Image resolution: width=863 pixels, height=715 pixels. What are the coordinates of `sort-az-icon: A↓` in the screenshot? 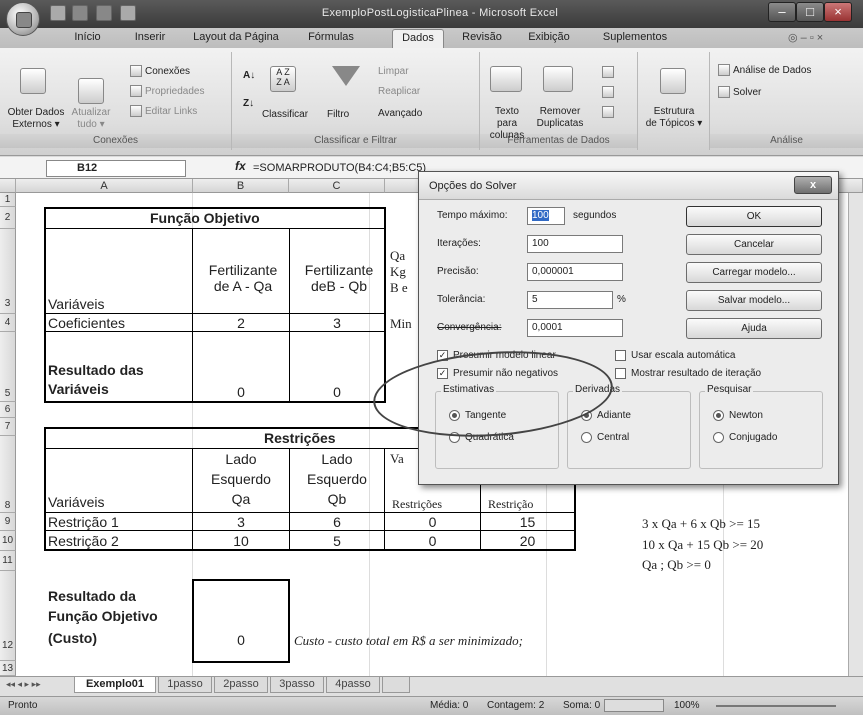 It's located at (249, 76).